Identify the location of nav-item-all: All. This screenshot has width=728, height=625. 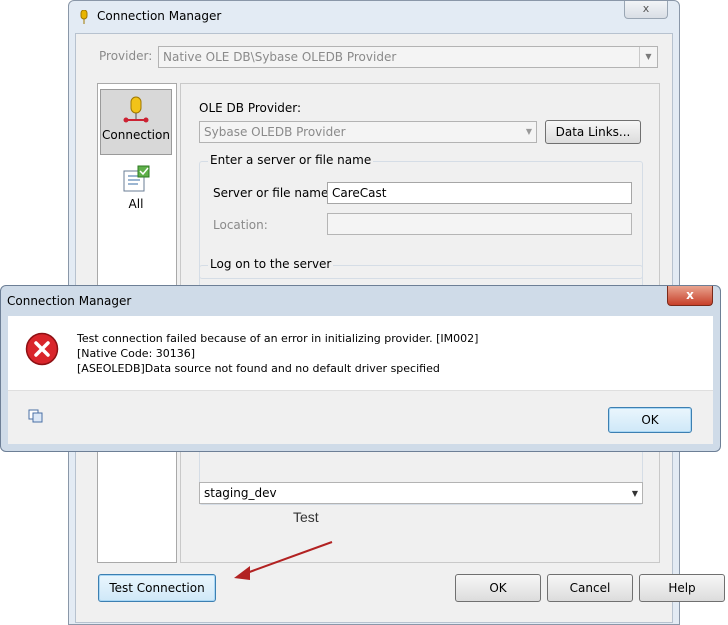
(136, 192).